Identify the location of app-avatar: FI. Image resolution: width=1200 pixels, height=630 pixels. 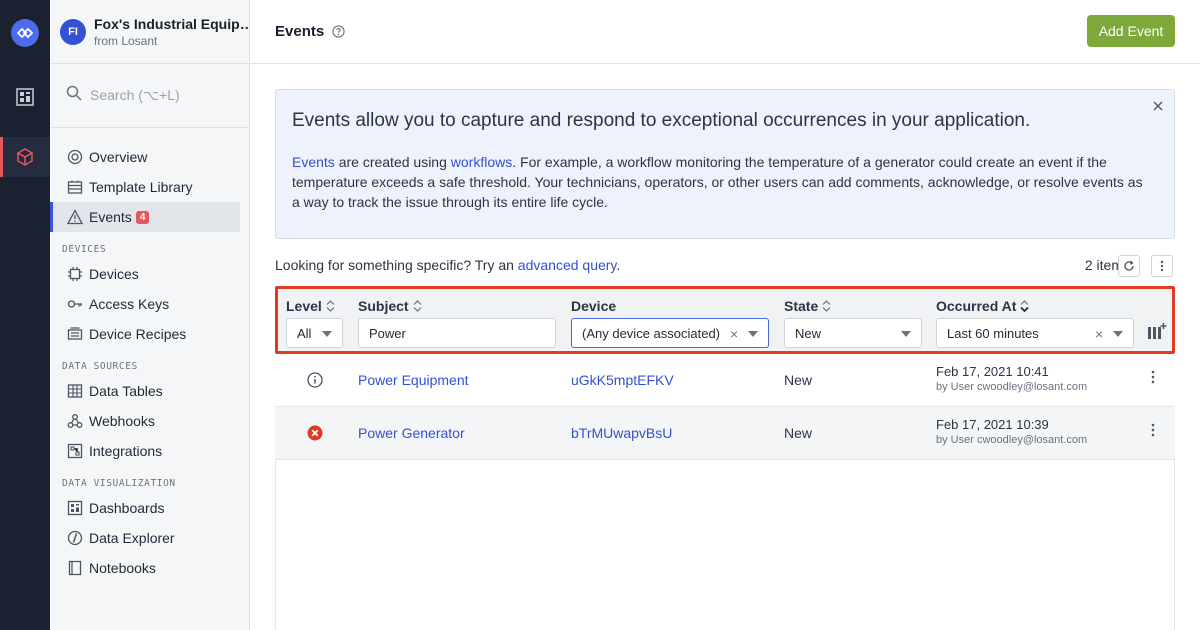
(73, 31).